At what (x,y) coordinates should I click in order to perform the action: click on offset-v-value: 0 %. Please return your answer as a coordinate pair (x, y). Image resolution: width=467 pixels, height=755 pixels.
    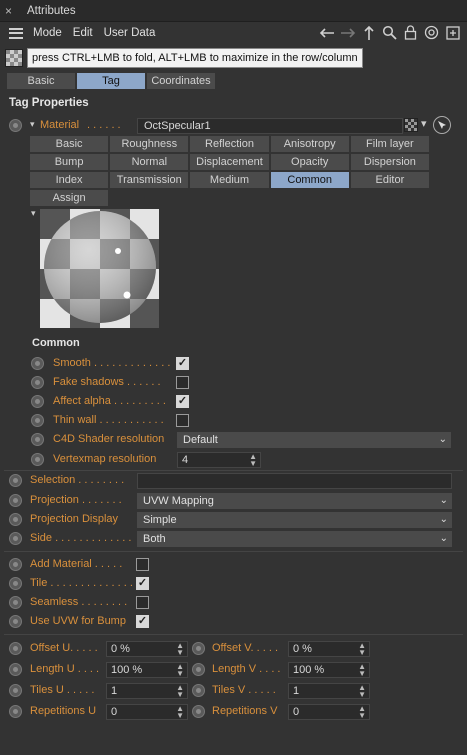
    Looking at the image, I should click on (302, 649).